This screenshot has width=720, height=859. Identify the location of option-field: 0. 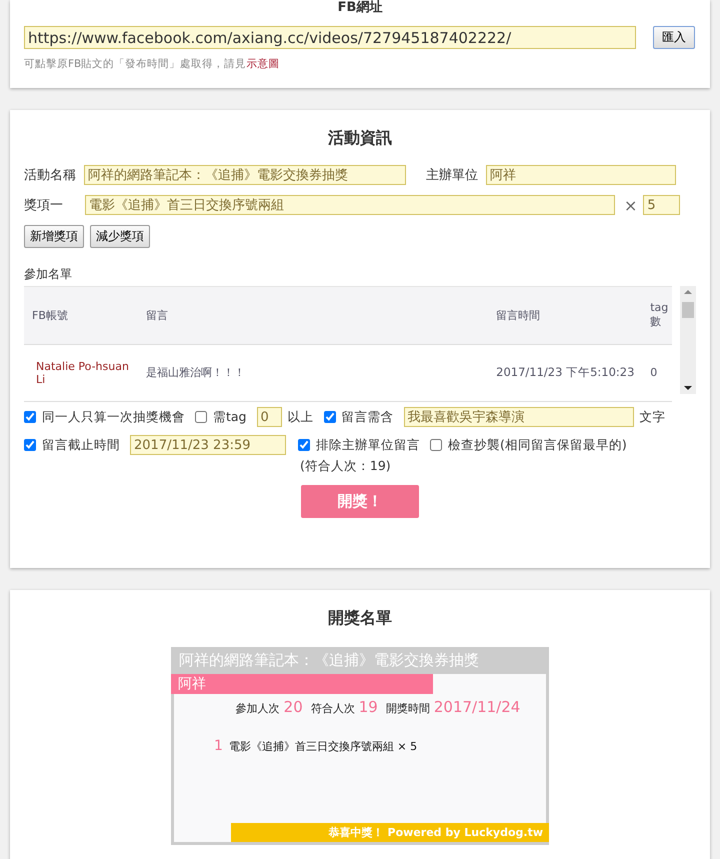
(269, 417).